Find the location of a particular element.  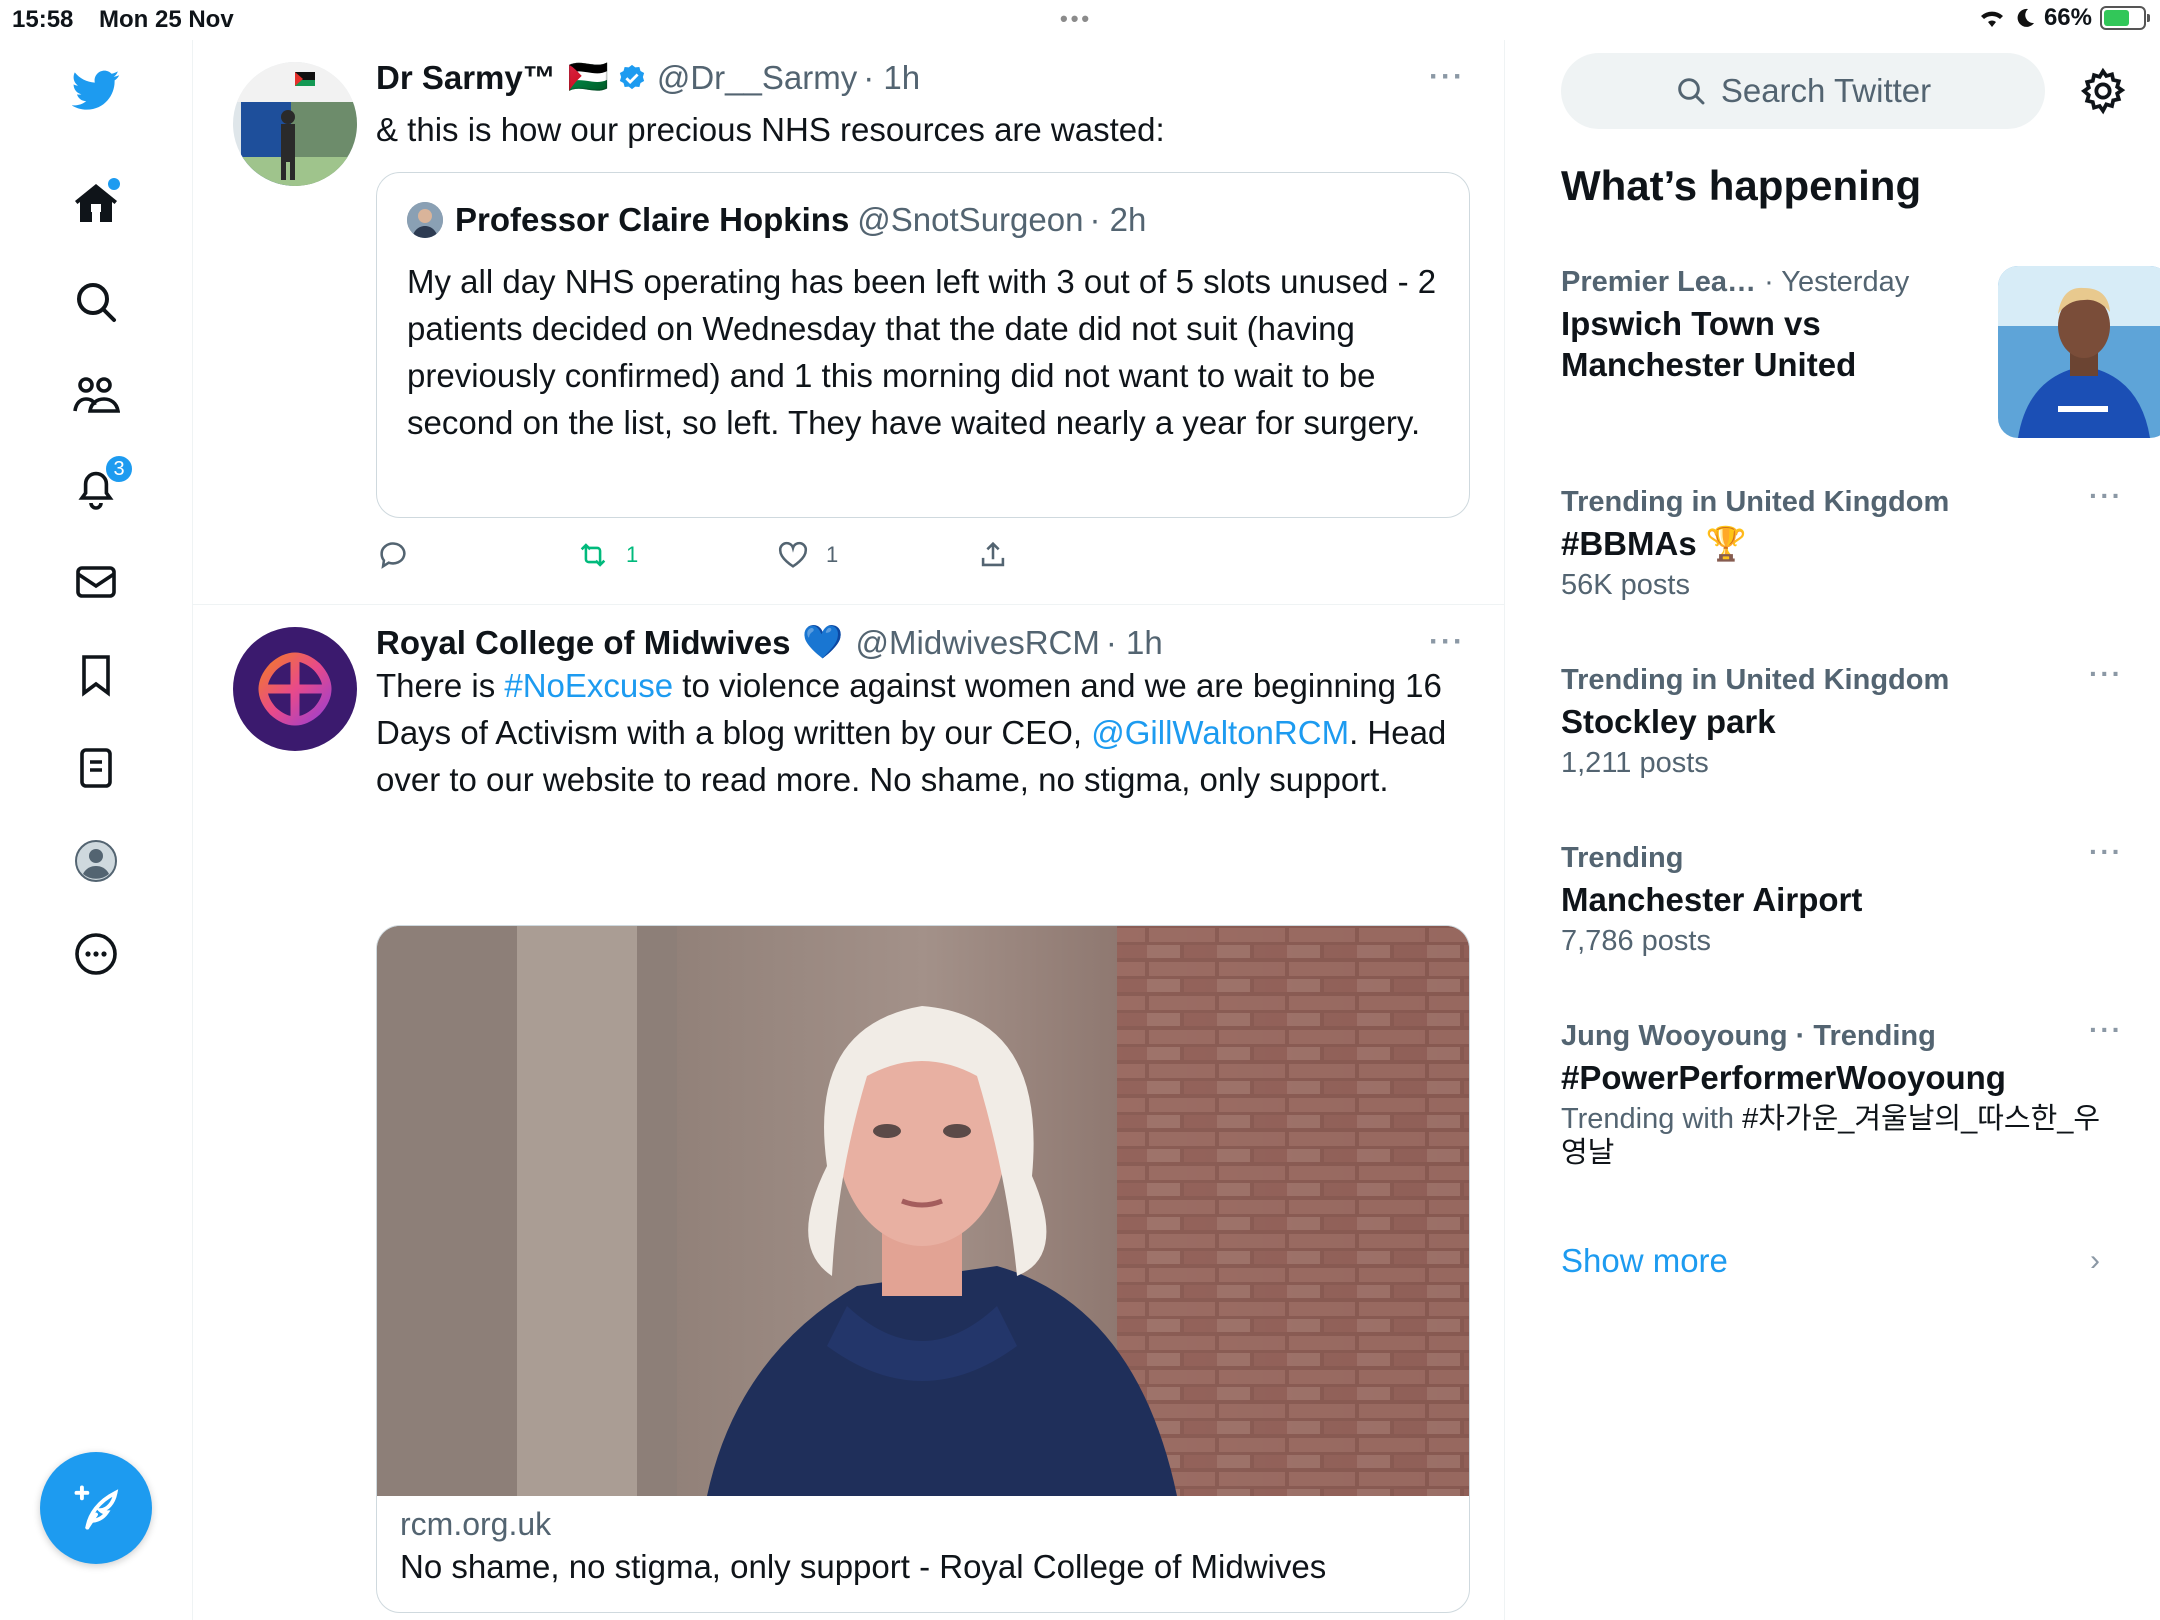

trend-count: Trending with #차가운_겨울날의_따스한_우영날 is located at coordinates (1831, 1136).